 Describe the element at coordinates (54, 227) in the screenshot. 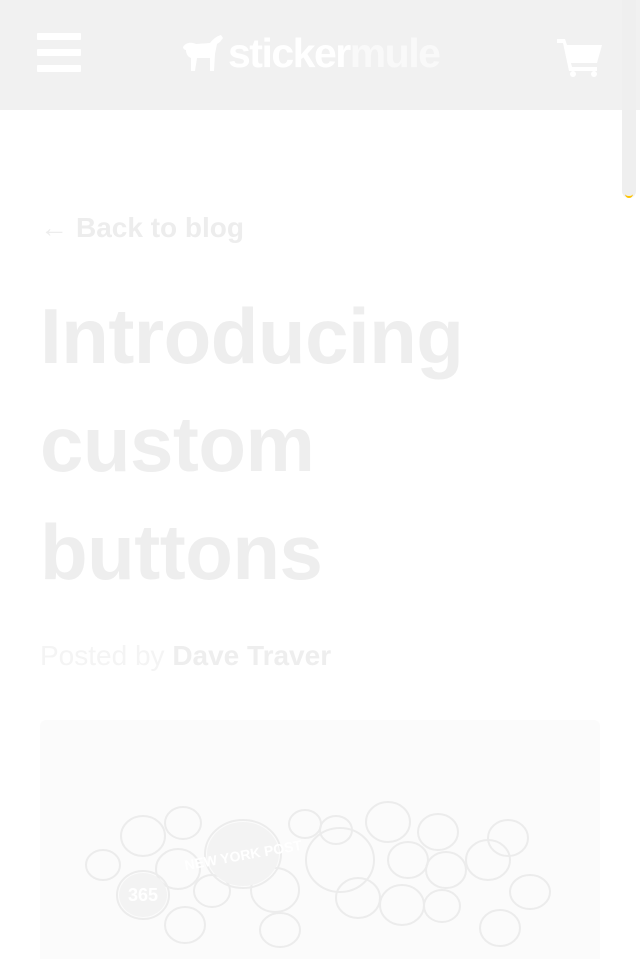

I see `back-arrow-icon: ←` at that location.